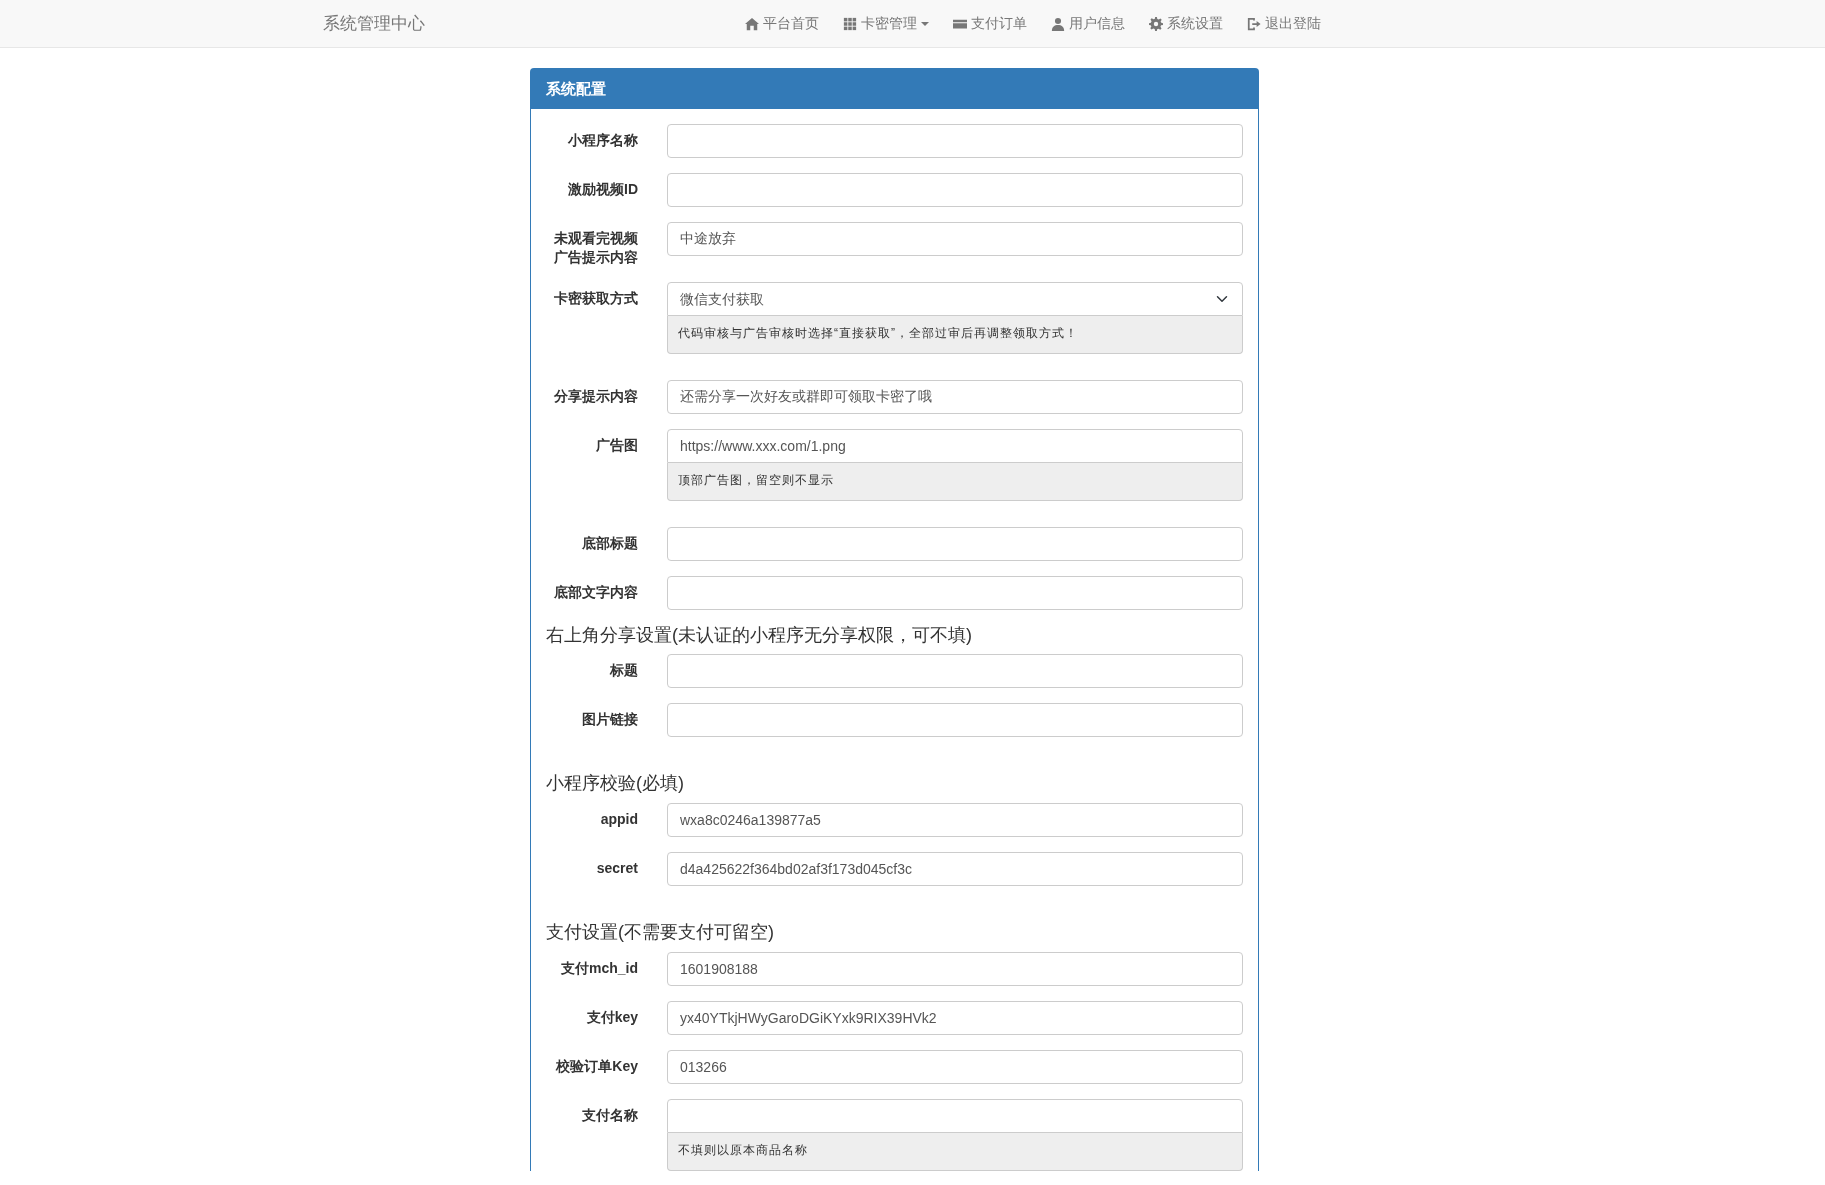 This screenshot has width=1825, height=1185. What do you see at coordinates (850, 23) in the screenshot?
I see `grid-icon` at bounding box center [850, 23].